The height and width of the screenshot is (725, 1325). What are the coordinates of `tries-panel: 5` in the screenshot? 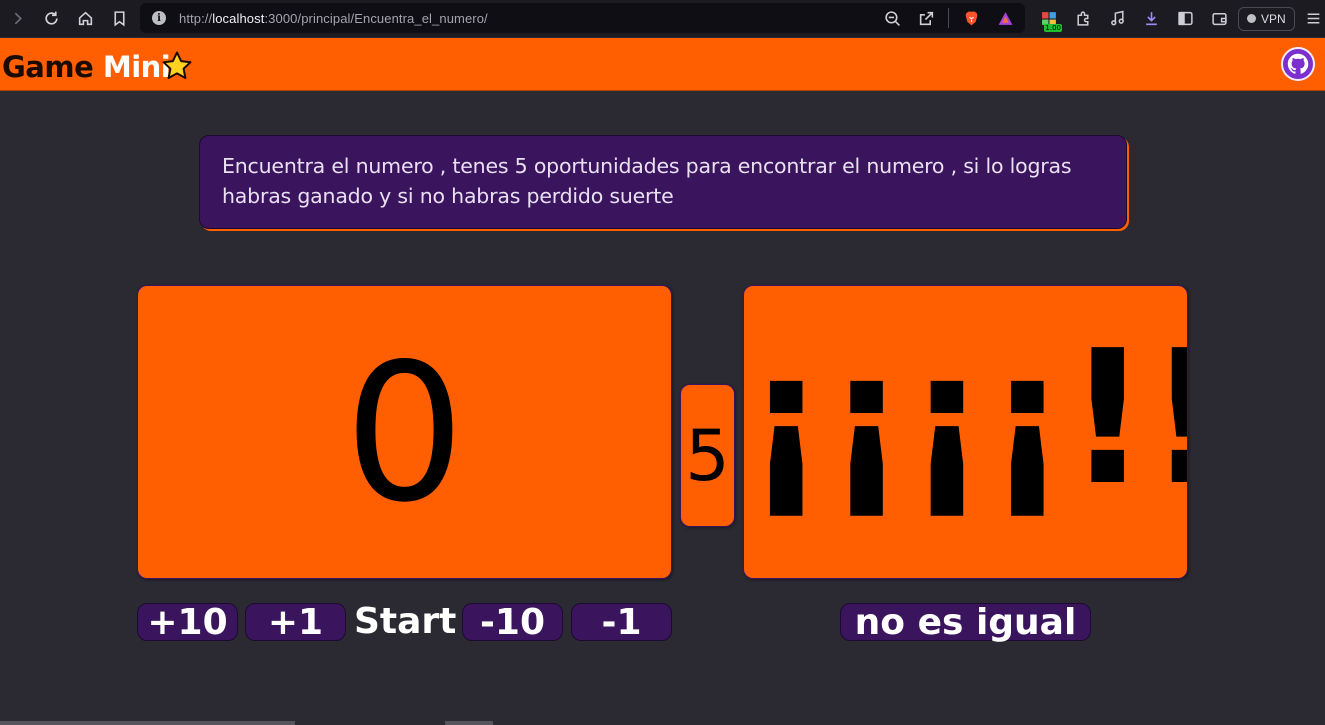 It's located at (707, 455).